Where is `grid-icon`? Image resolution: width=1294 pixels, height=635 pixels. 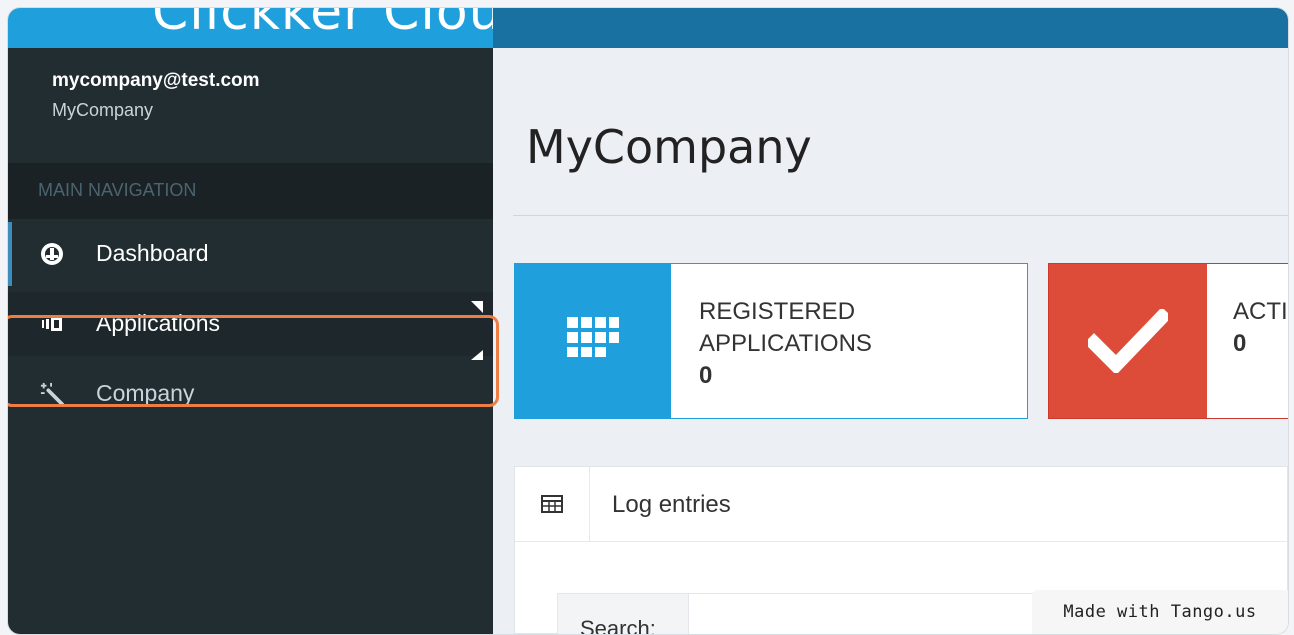 grid-icon is located at coordinates (593, 341).